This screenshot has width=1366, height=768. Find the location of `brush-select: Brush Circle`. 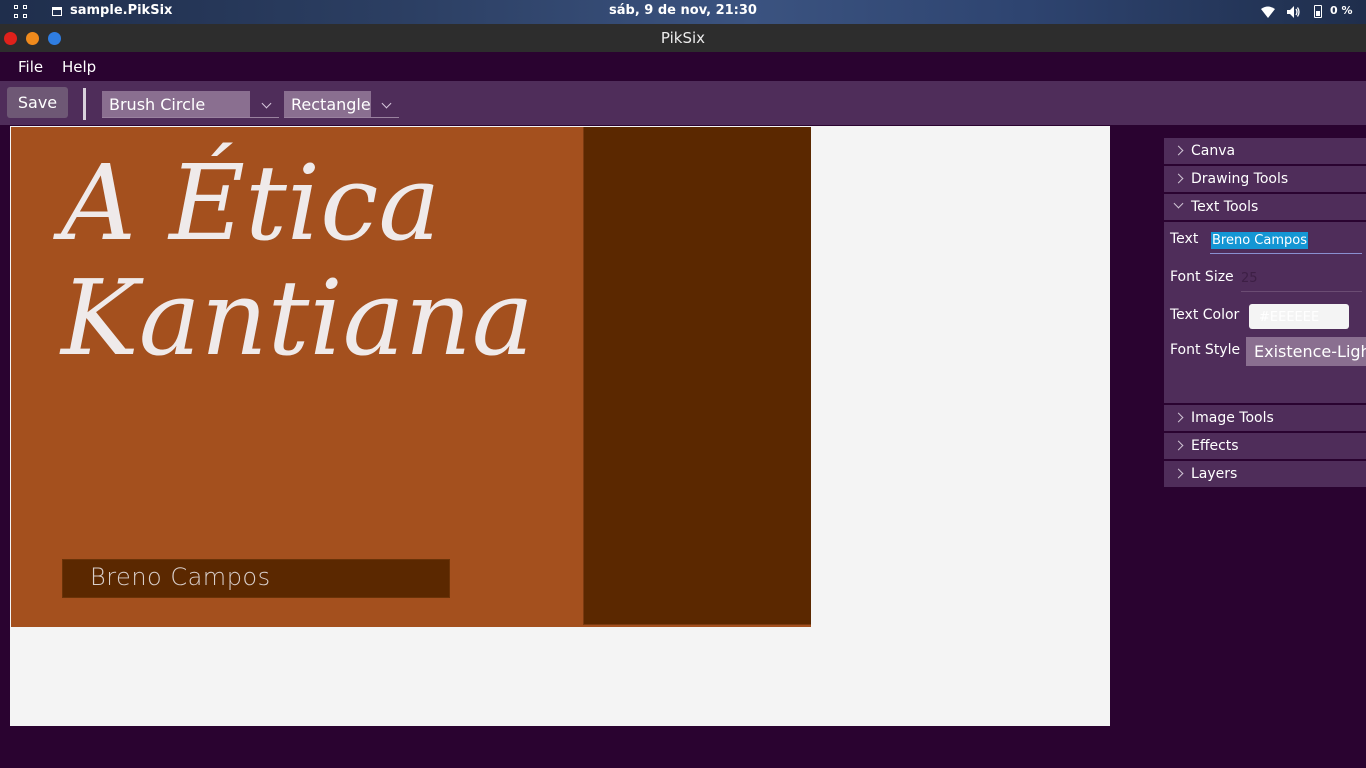

brush-select: Brush Circle is located at coordinates (190, 104).